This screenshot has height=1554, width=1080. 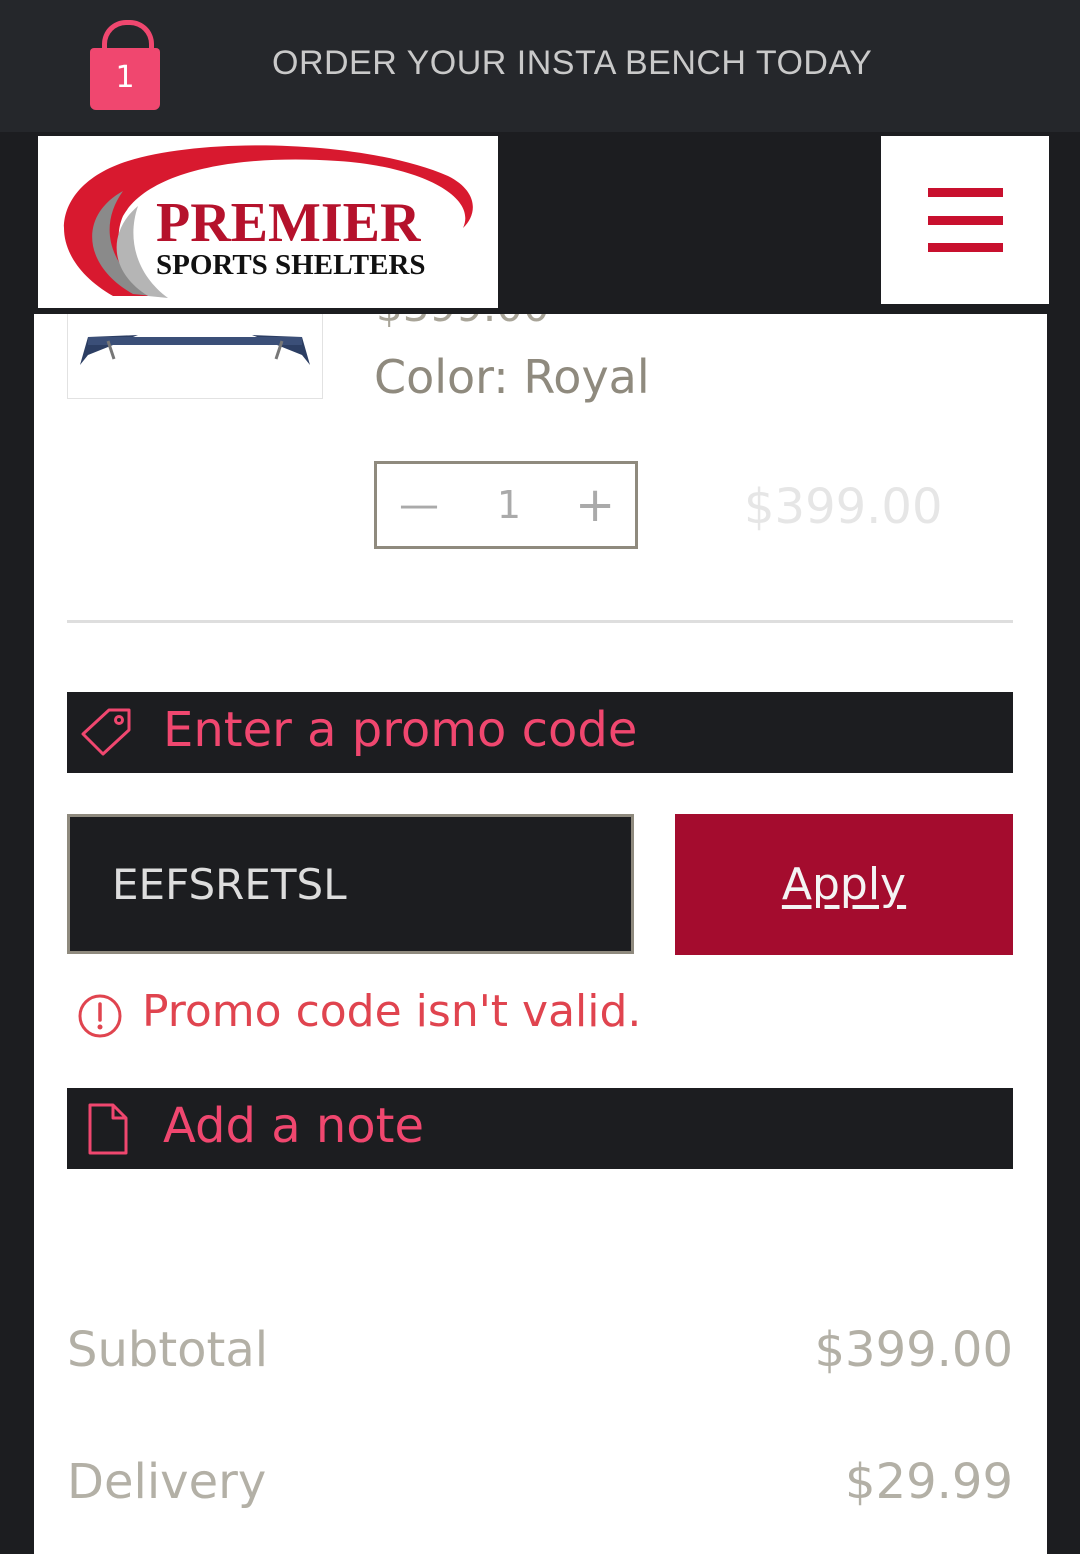 What do you see at coordinates (350, 884) in the screenshot?
I see `promo-code-input` at bounding box center [350, 884].